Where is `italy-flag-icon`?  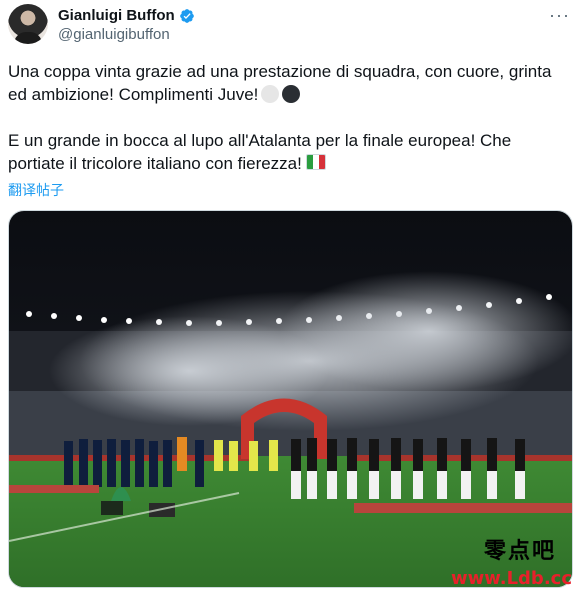
italy-flag-icon is located at coordinates (315, 162).